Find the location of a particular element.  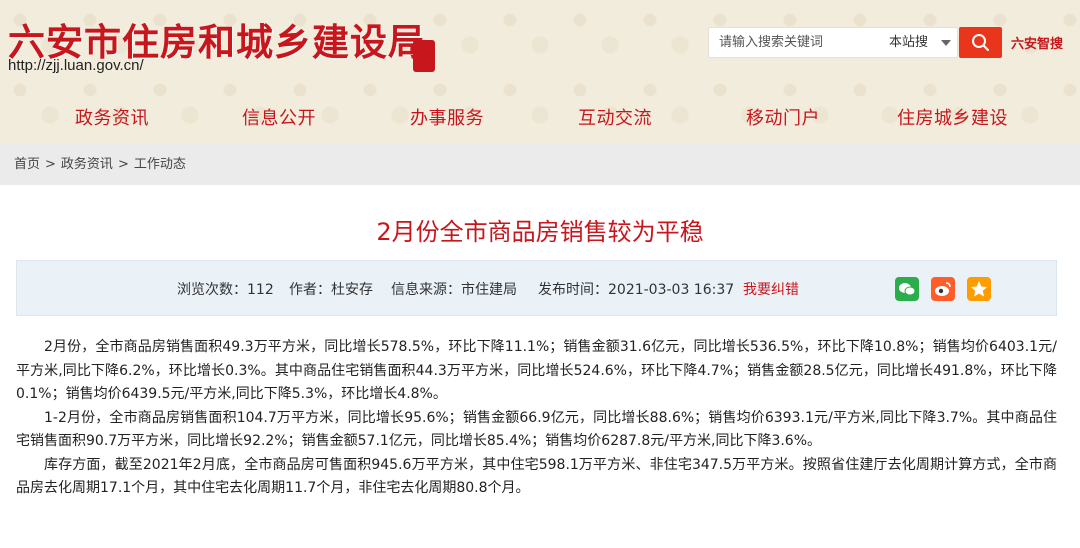

search-icon is located at coordinates (981, 43).